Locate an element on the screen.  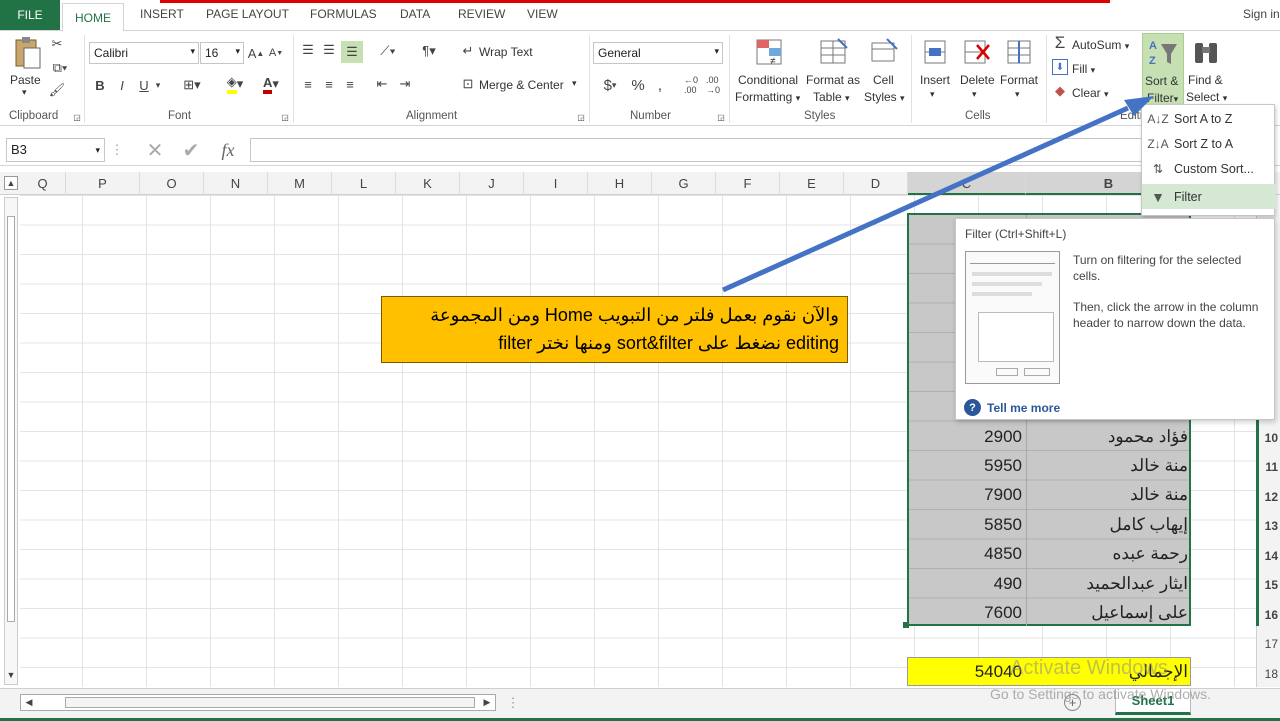
scrollbar-thumb is located at coordinates (11, 419).